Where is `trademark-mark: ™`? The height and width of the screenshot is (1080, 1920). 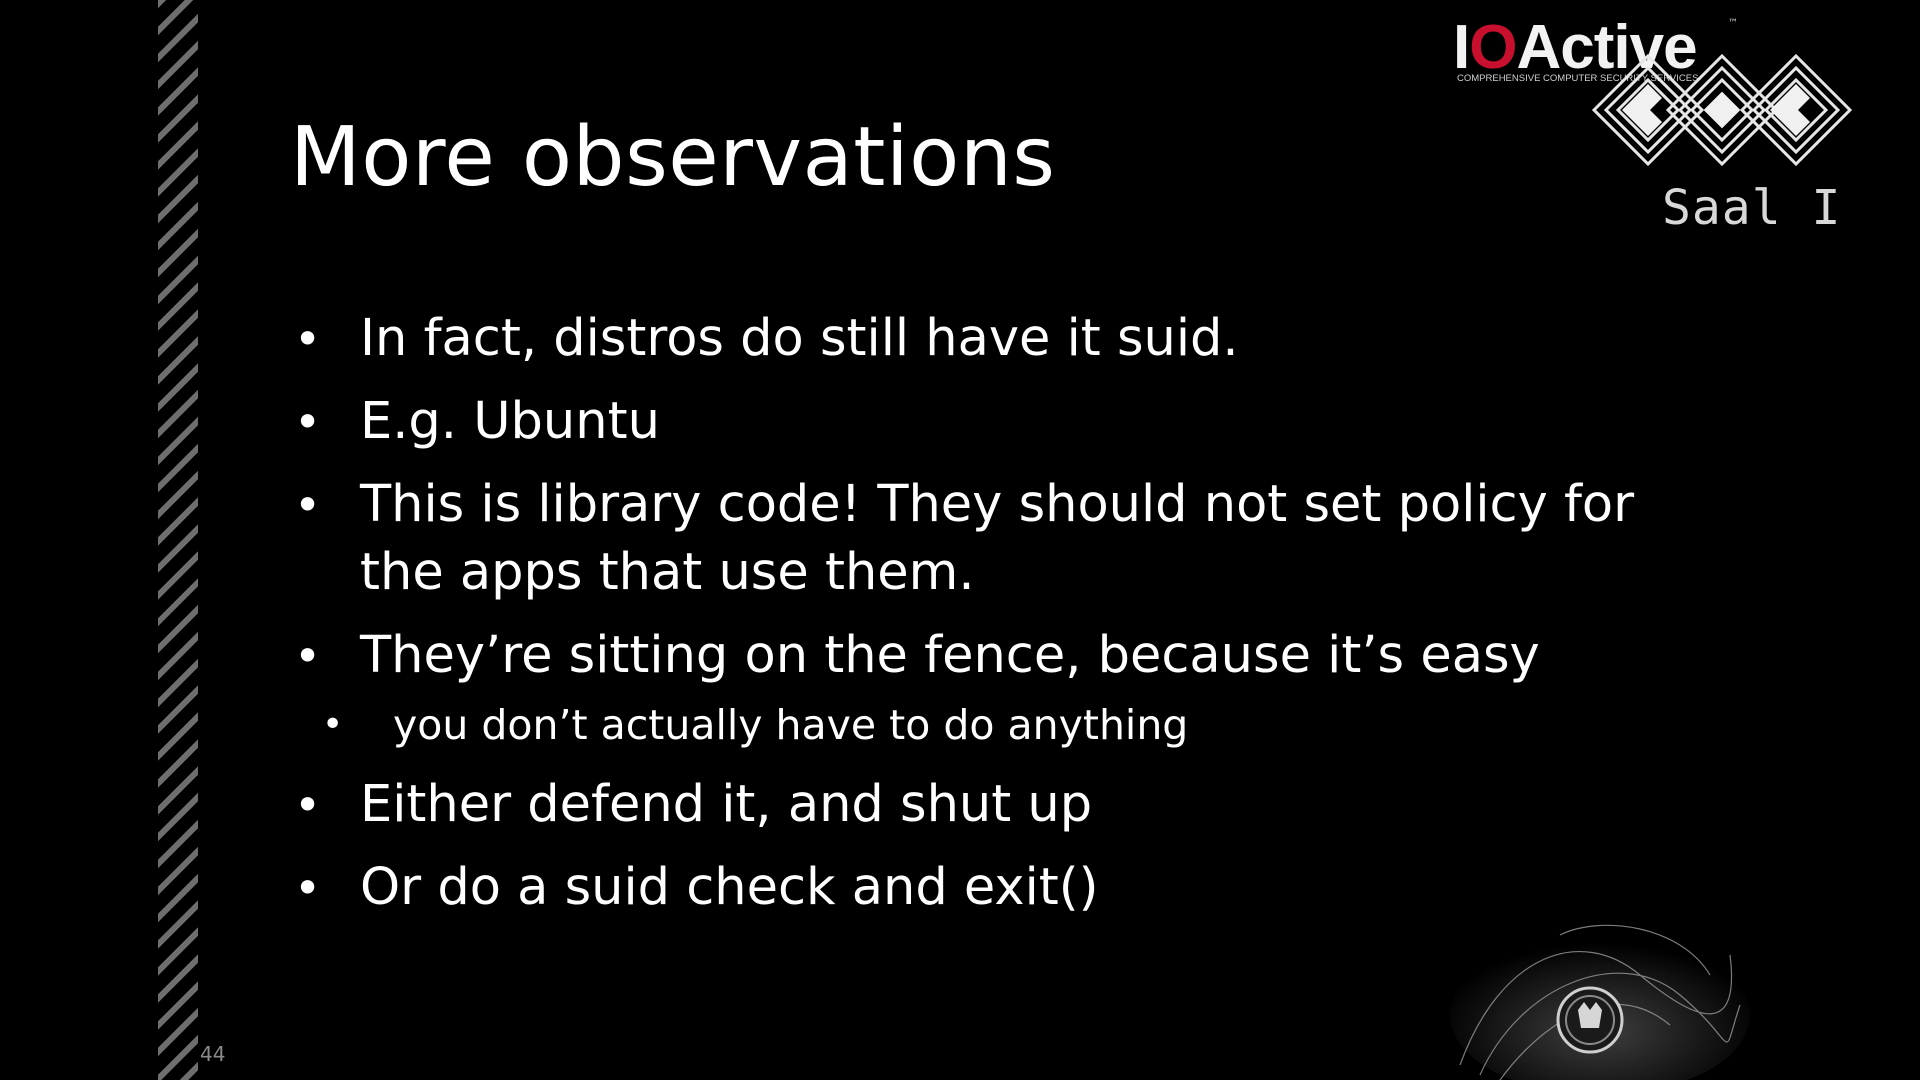
trademark-mark: ™ is located at coordinates (1733, 23).